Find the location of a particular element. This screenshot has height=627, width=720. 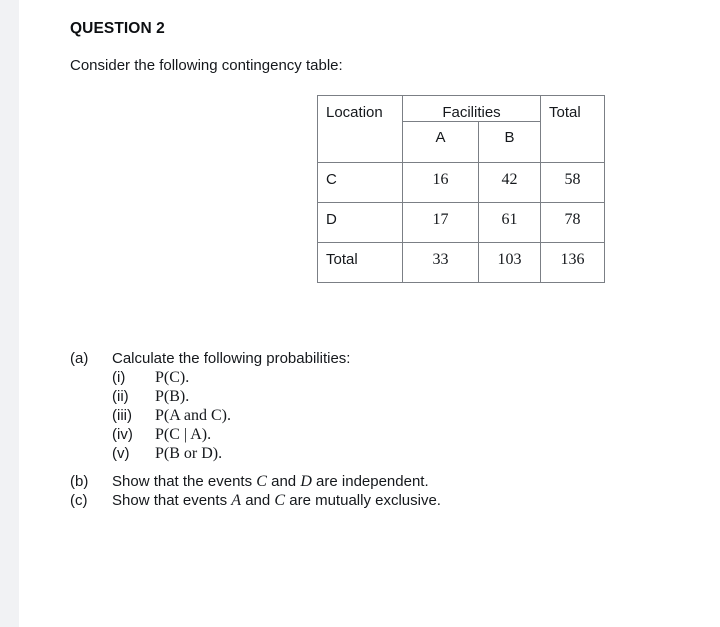

cell-value: 42 is located at coordinates (509, 179).